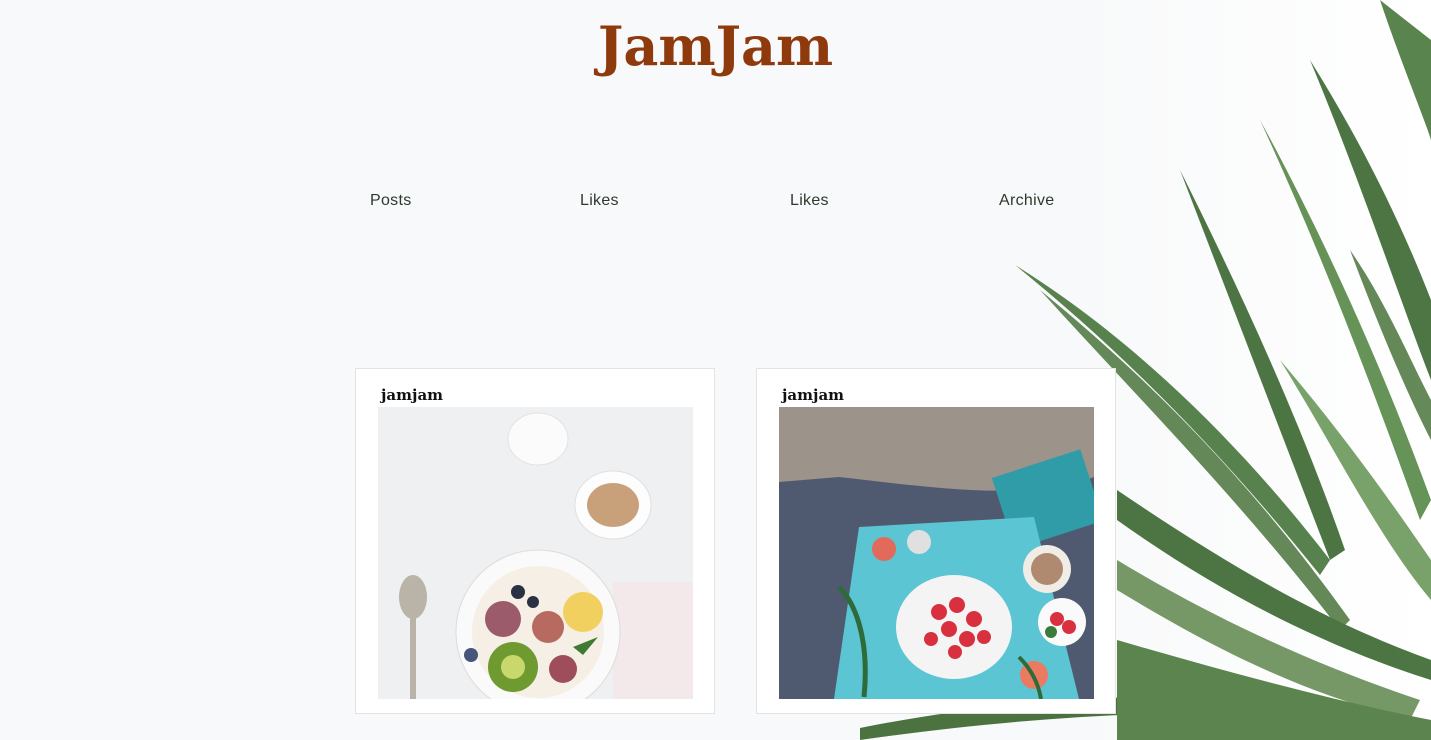 Image resolution: width=1431 pixels, height=740 pixels. I want to click on breakfast-tray-photo, so click(936, 553).